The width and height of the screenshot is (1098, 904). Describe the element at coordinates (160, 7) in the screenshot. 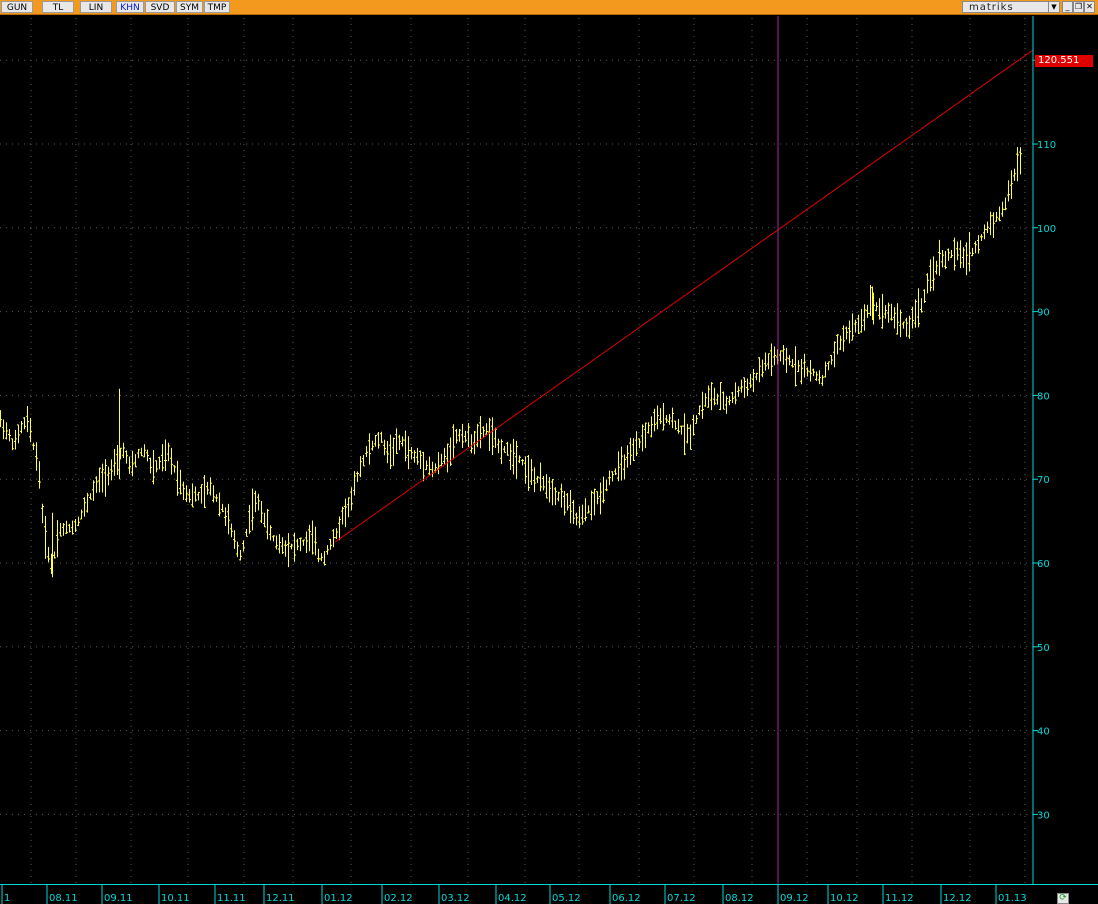

I see `tool-button-svd: SVD` at that location.